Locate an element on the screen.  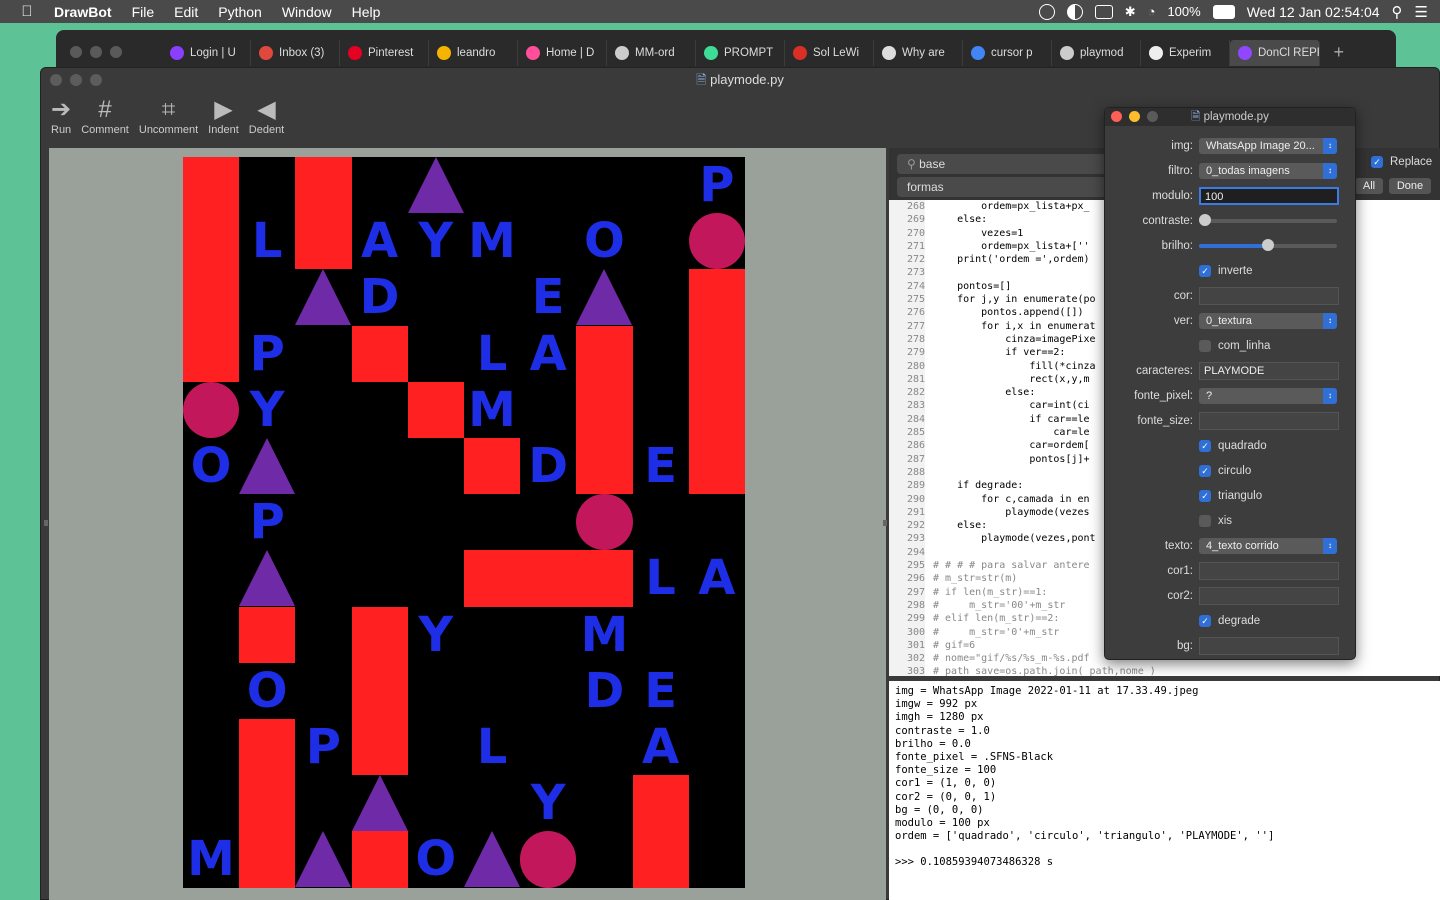
menu-file: File is located at coordinates (143, 12).